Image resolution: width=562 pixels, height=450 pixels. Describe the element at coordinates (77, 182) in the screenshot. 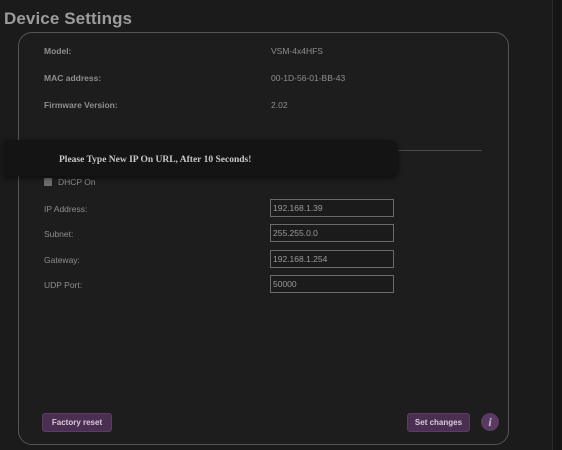

I see `dhcp-label: DHCP On` at that location.